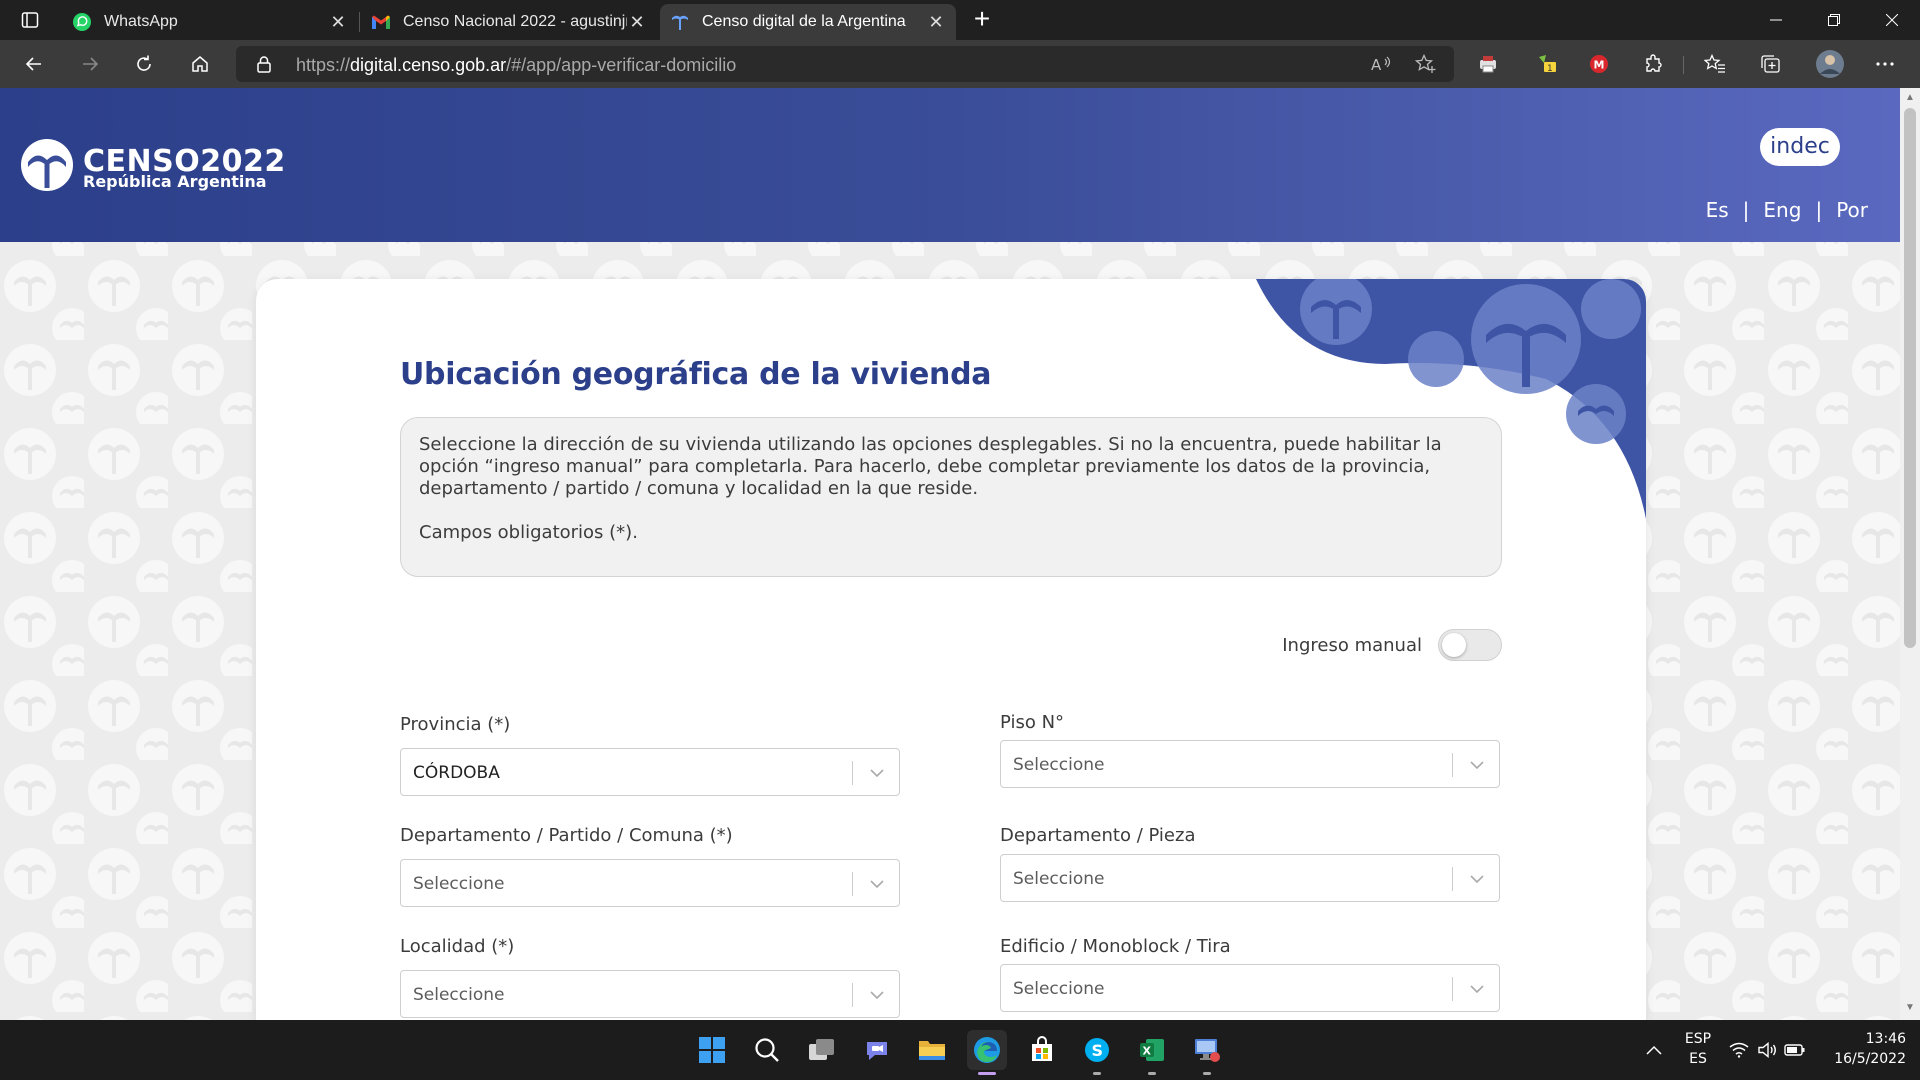 Image resolution: width=1920 pixels, height=1080 pixels. I want to click on forward-arrow-icon, so click(91, 64).